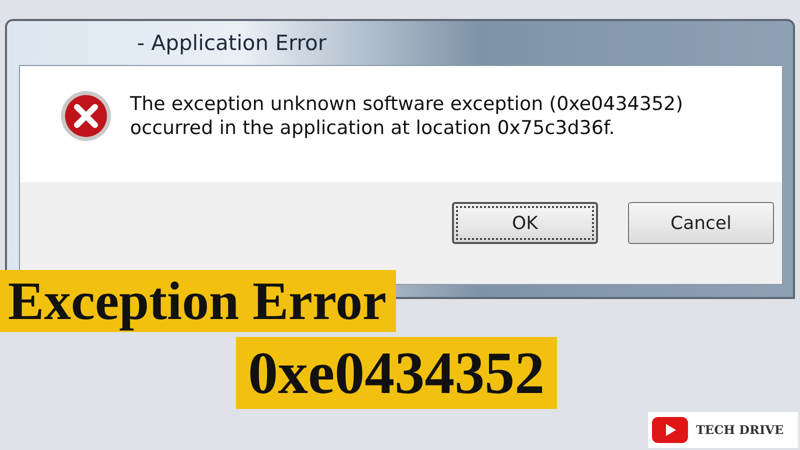 This screenshot has height=450, width=800. I want to click on ok-button: OK, so click(525, 223).